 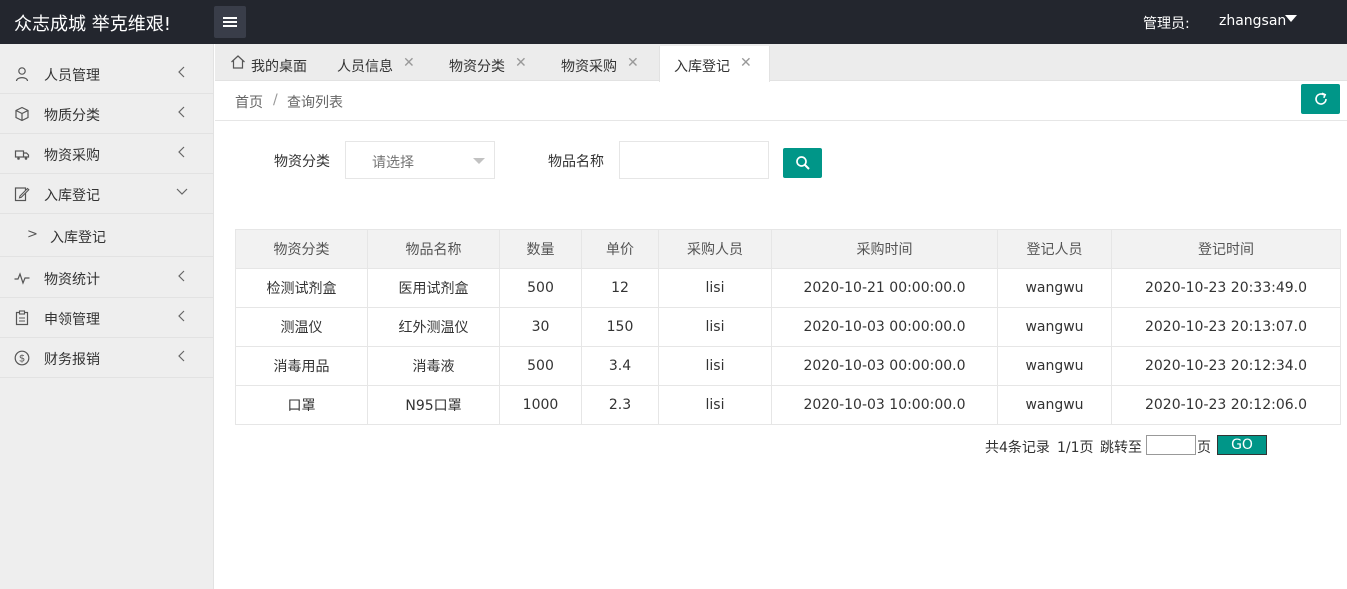 I want to click on user-icon, so click(x=22, y=74).